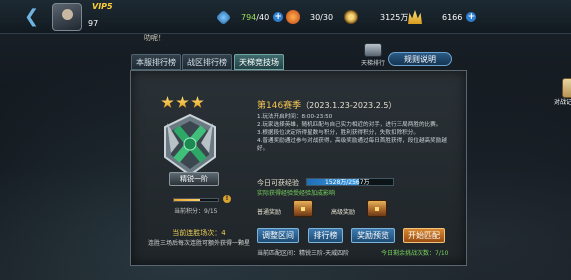 The width and height of the screenshot is (571, 280). Describe the element at coordinates (338, 133) in the screenshot. I see `rule-item: 3.根据段位决定所得星数与积分，胜利获得积分，失败扣除积分。` at that location.